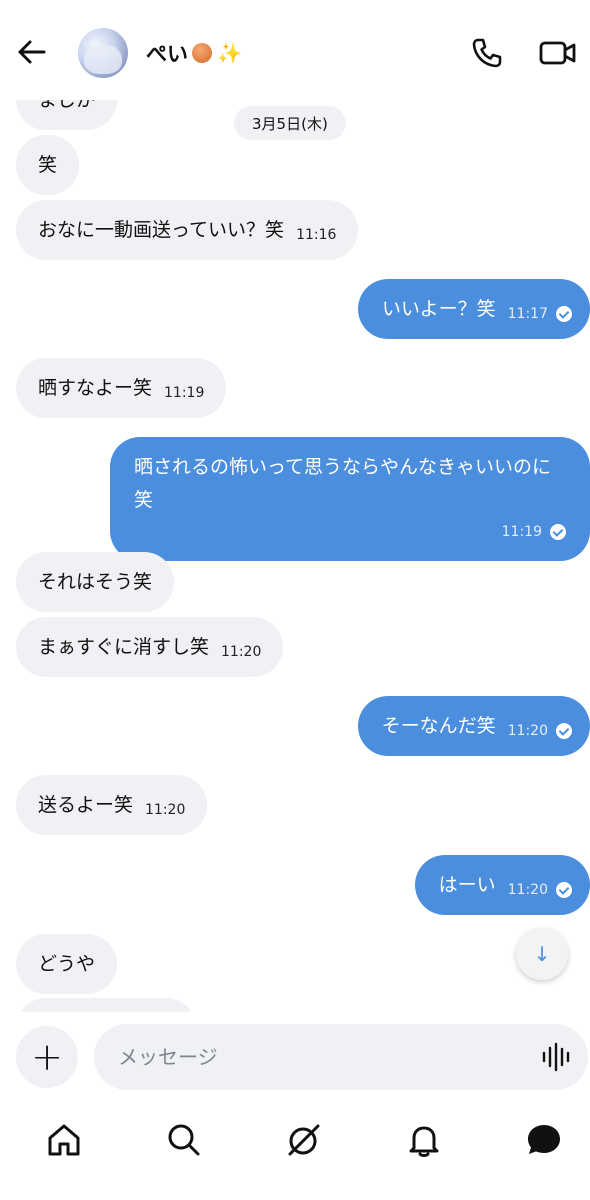  I want to click on message-text: 笑, so click(48, 165).